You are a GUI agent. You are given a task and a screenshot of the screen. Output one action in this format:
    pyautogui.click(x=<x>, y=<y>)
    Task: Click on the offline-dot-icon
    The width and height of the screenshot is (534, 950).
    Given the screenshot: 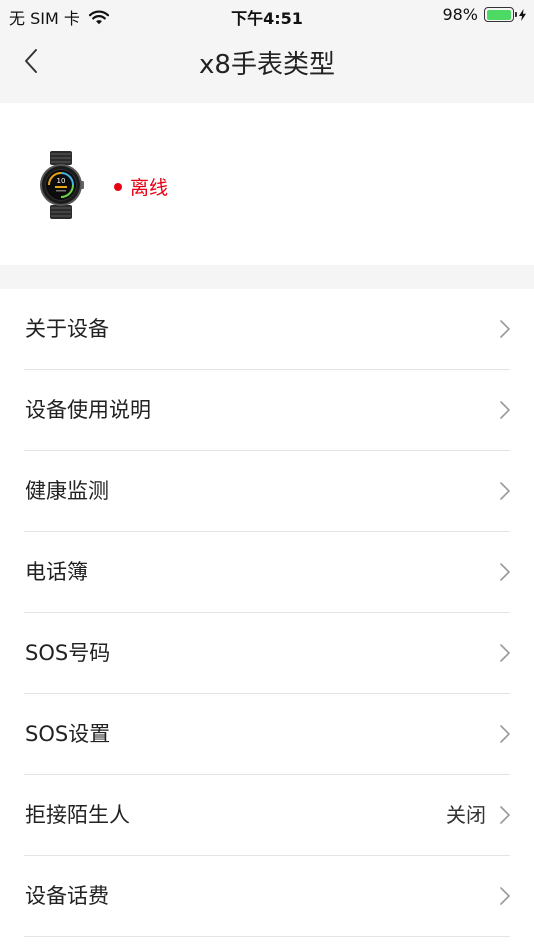 What is the action you would take?
    pyautogui.click(x=118, y=186)
    